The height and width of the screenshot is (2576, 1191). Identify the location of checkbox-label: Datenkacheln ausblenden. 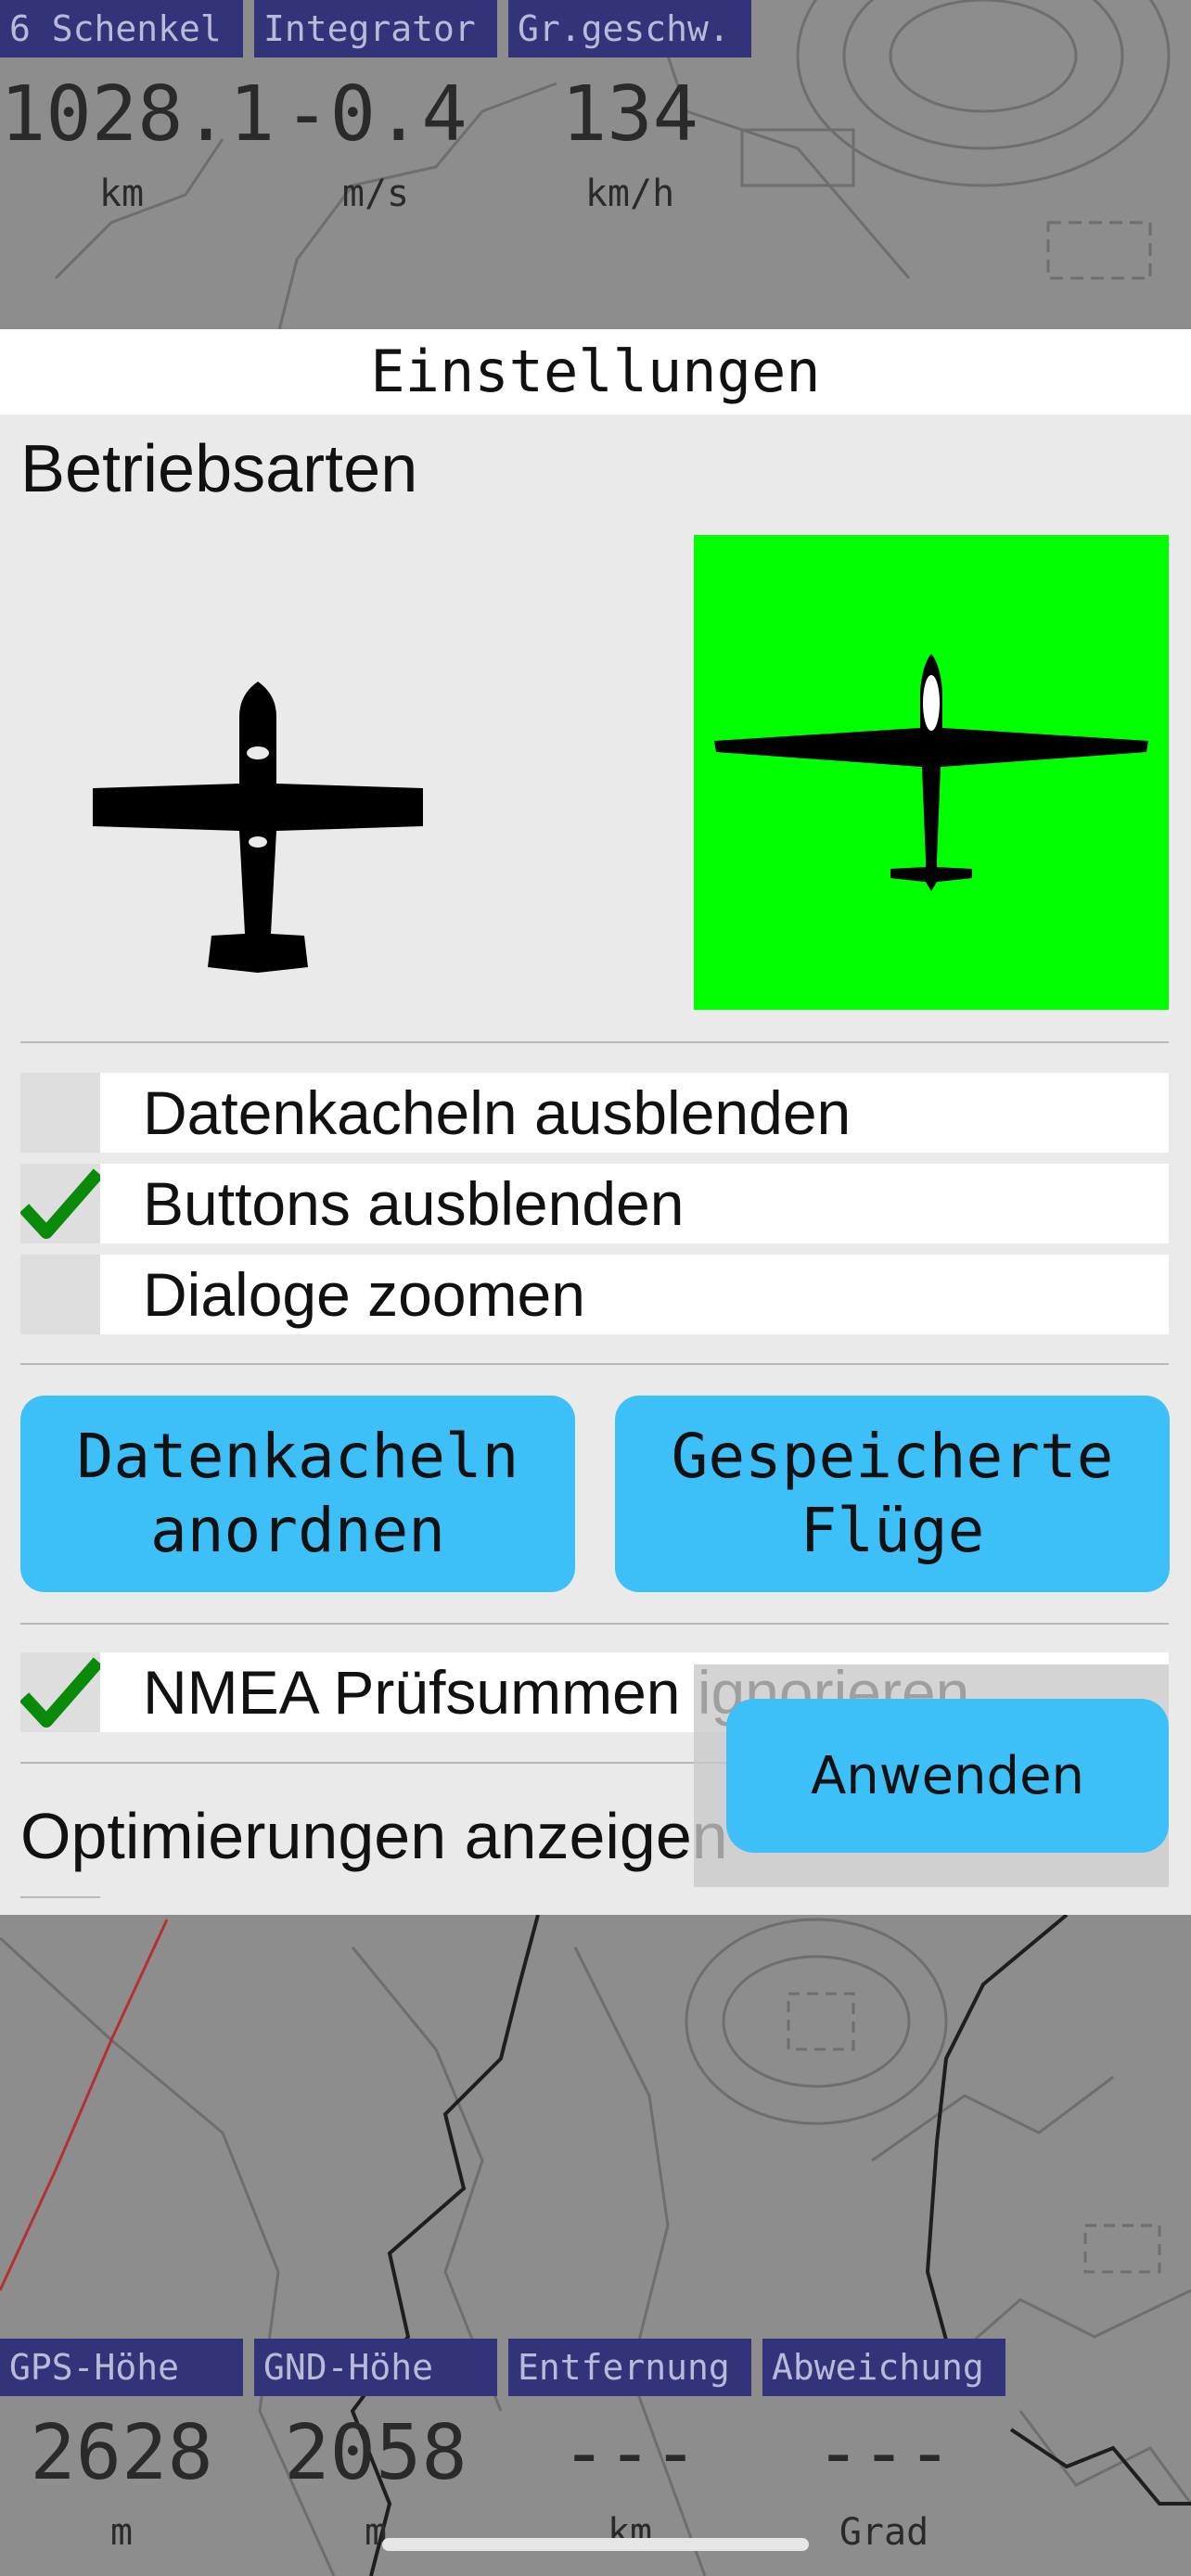
(497, 1112).